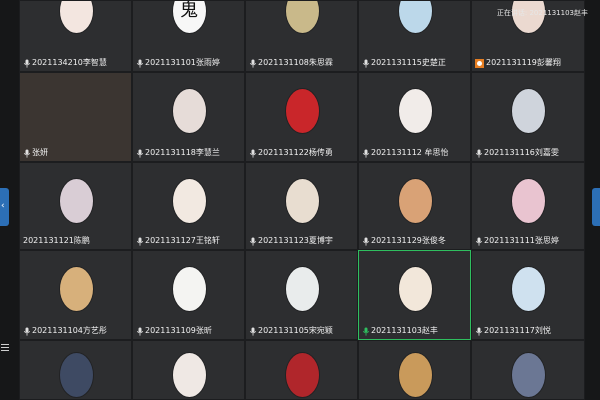 The image size is (600, 400). I want to click on participant-name-bar: 2021131129张俊冬, so click(414, 241).